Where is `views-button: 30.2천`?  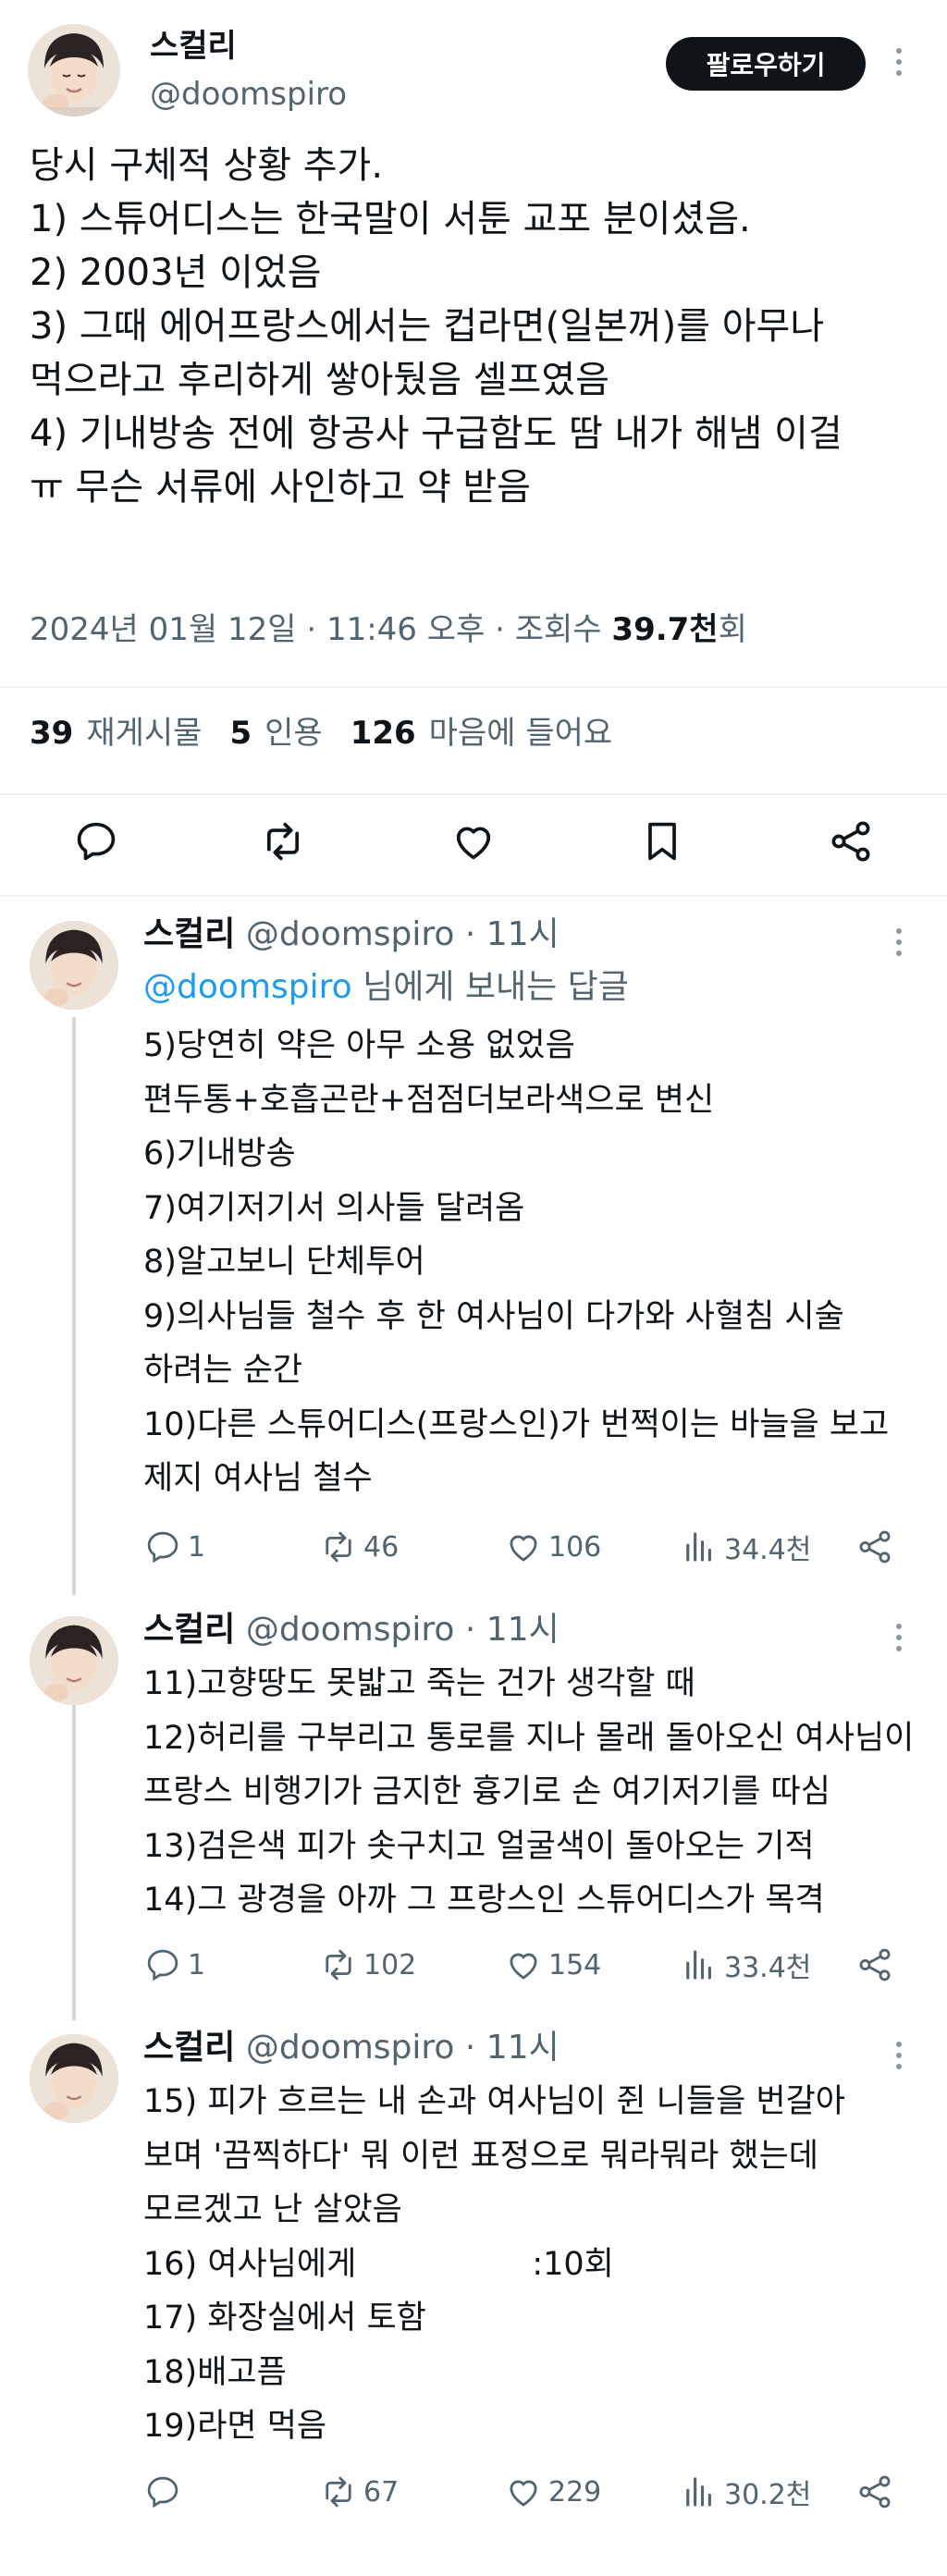
views-button: 30.2천 is located at coordinates (745, 2492).